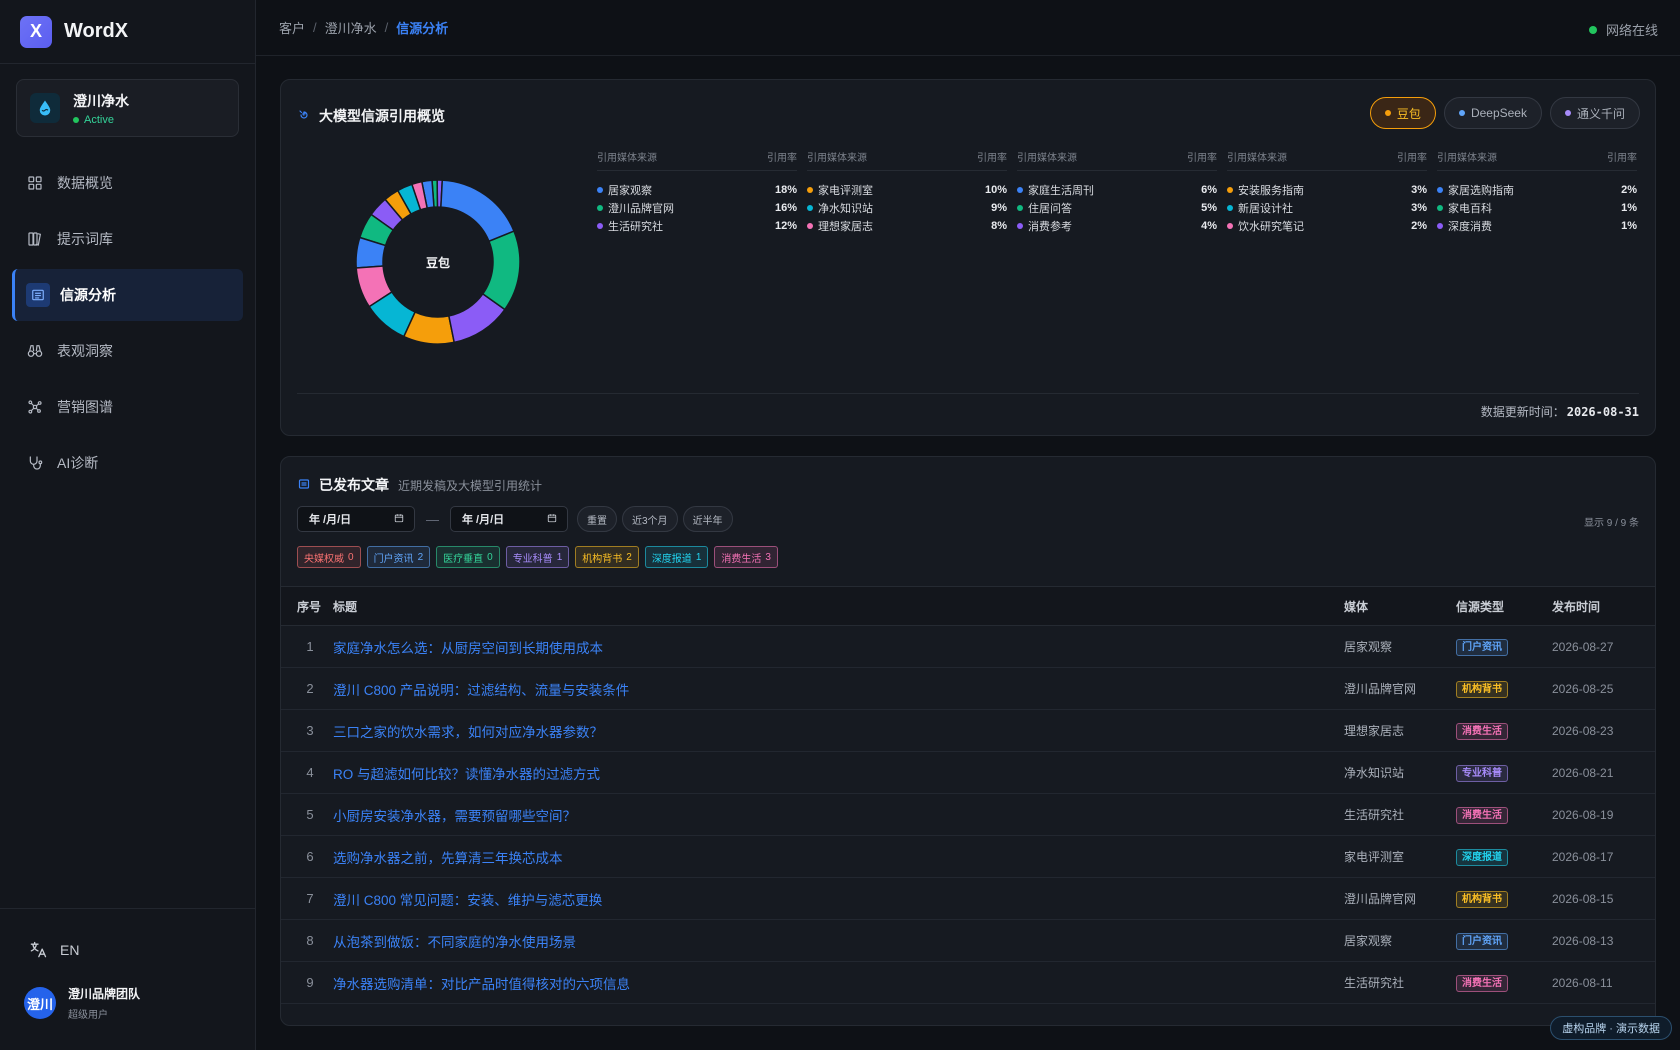  What do you see at coordinates (127, 183) in the screenshot?
I see `sidebar-item-0: 数据概览` at bounding box center [127, 183].